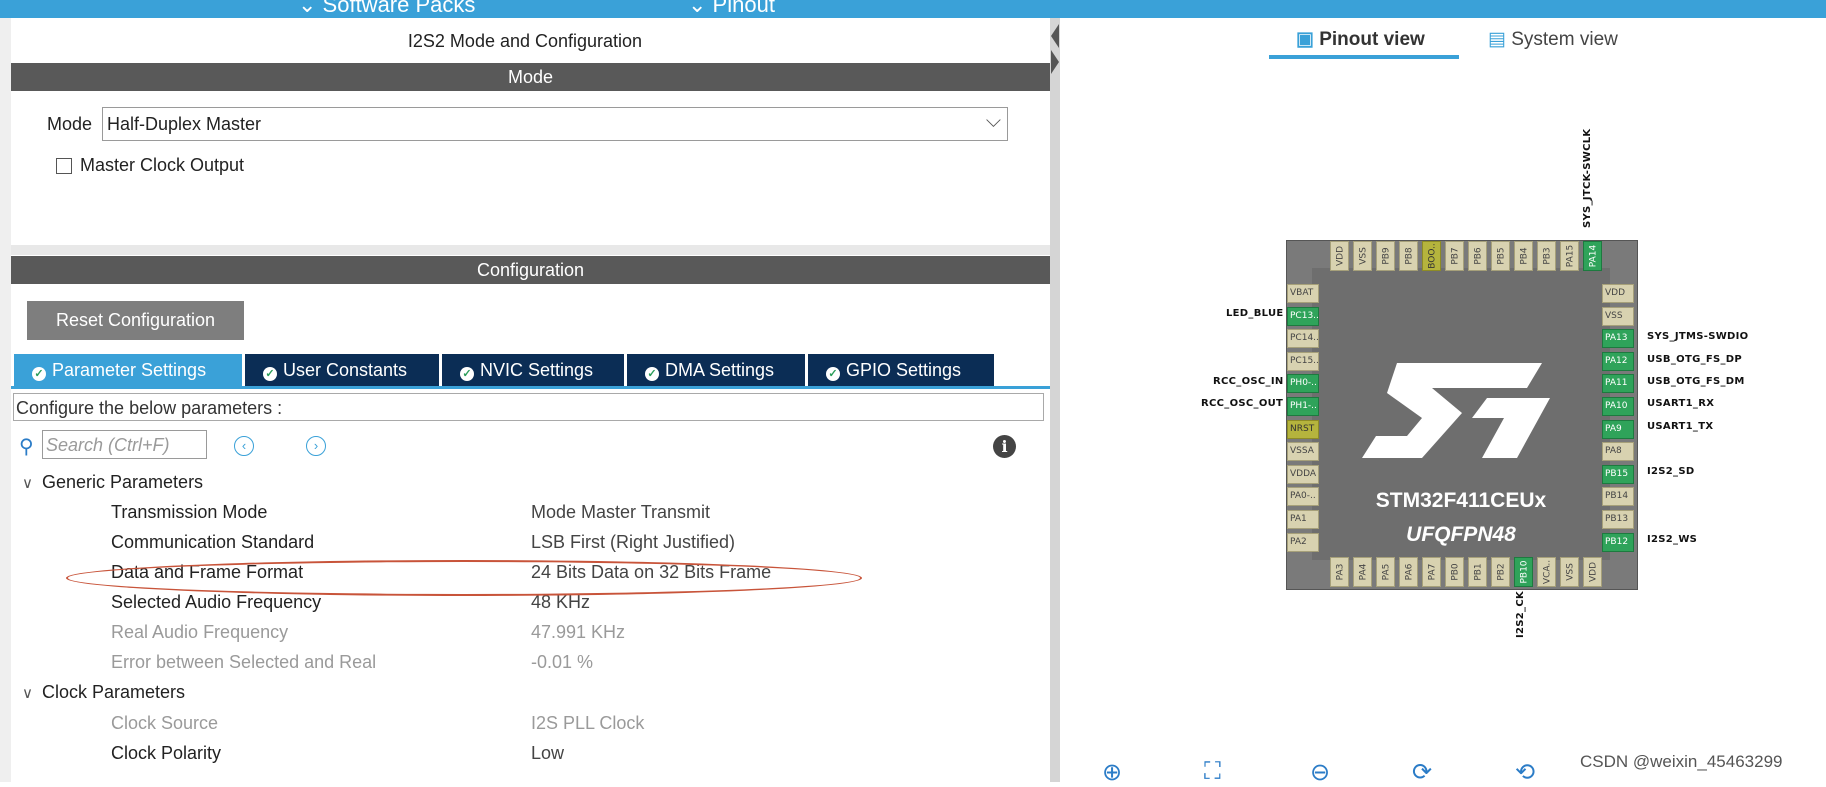 Image resolution: width=1826 pixels, height=787 pixels. I want to click on pin-pc13: PC13.., so click(1303, 316).